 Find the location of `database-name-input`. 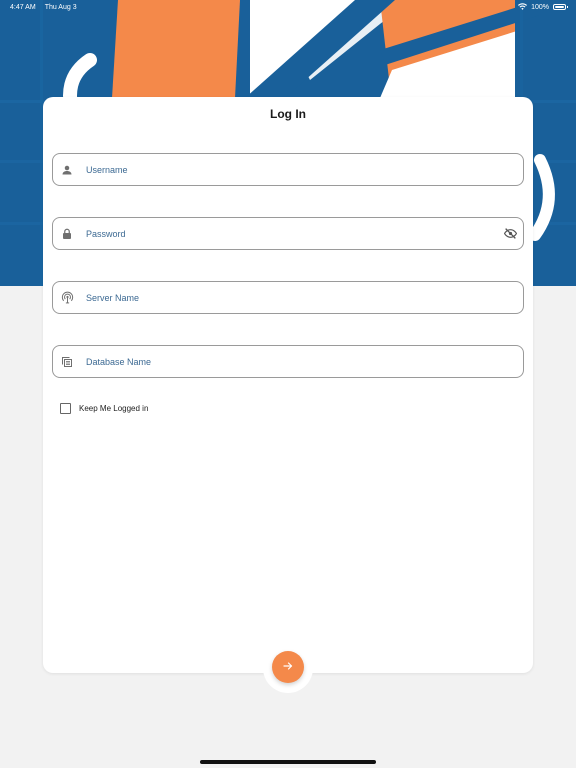

database-name-input is located at coordinates (304, 361).